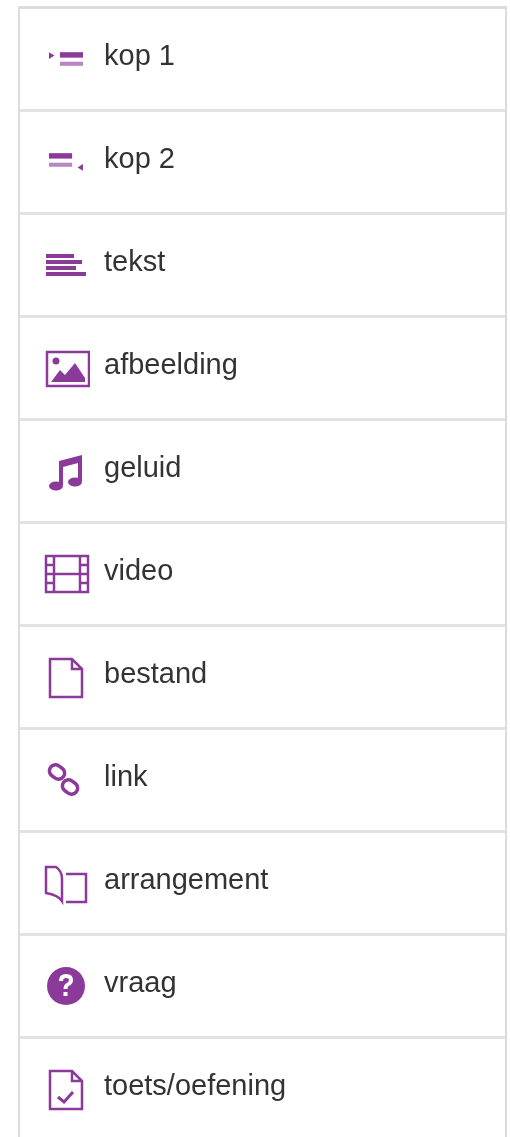 The width and height of the screenshot is (510, 1137). I want to click on item-label: geluid, so click(143, 467).